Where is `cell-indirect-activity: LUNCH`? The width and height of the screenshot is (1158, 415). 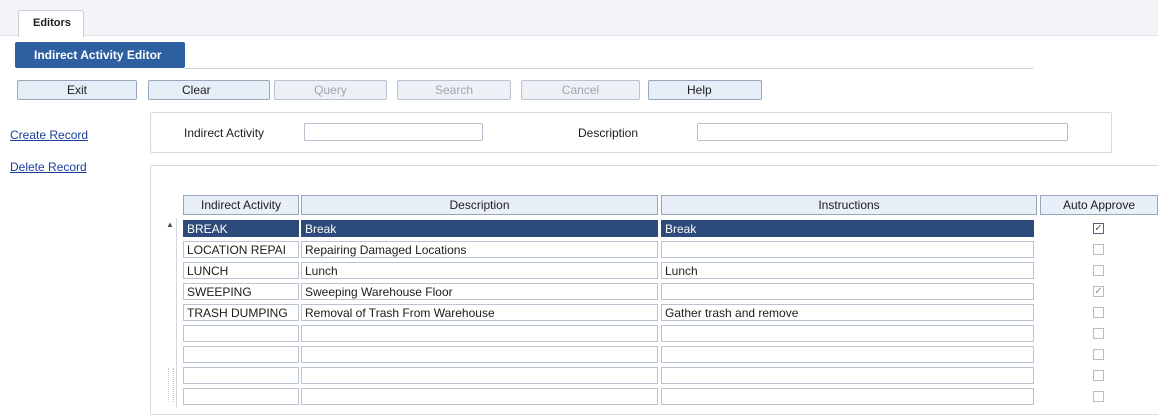 cell-indirect-activity: LUNCH is located at coordinates (241, 270).